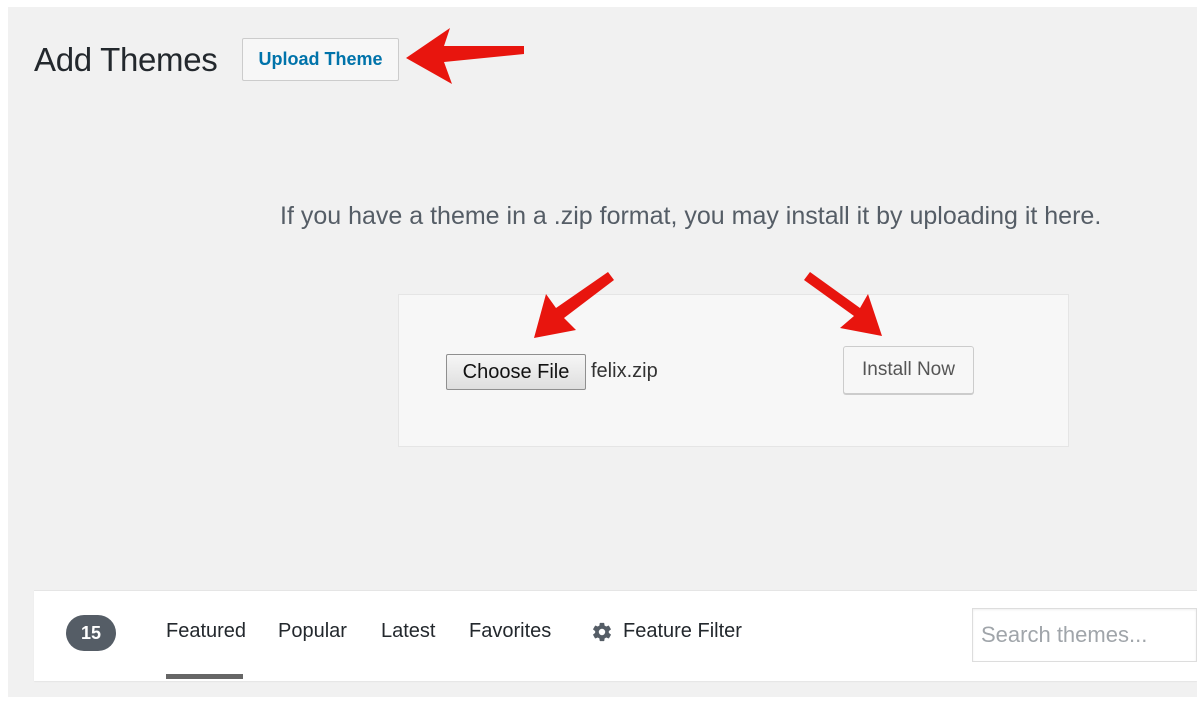 The height and width of the screenshot is (702, 1197). Describe the element at coordinates (843, 304) in the screenshot. I see `arrow-to-install-now-icon` at that location.